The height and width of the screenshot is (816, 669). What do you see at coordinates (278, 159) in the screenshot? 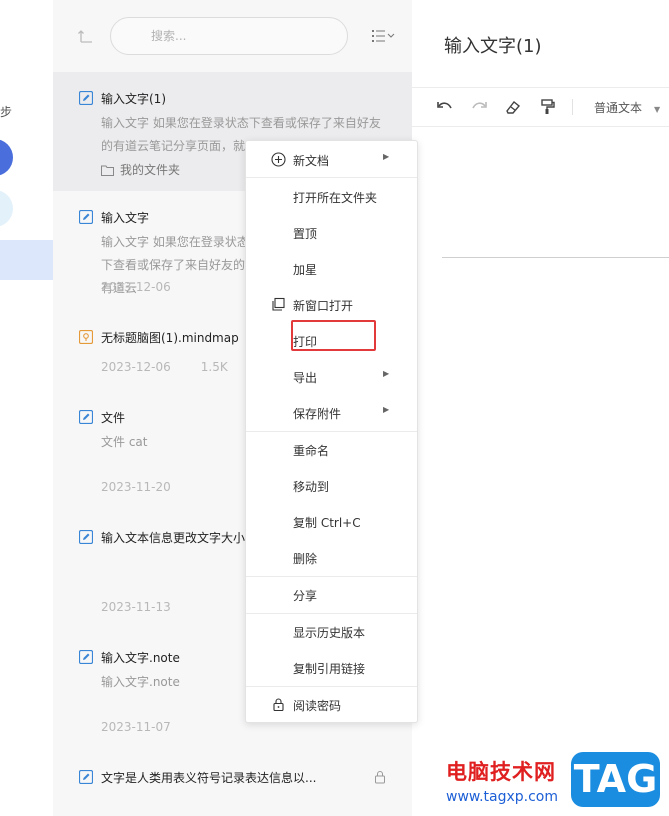
I see `plus-circle-icon` at bounding box center [278, 159].